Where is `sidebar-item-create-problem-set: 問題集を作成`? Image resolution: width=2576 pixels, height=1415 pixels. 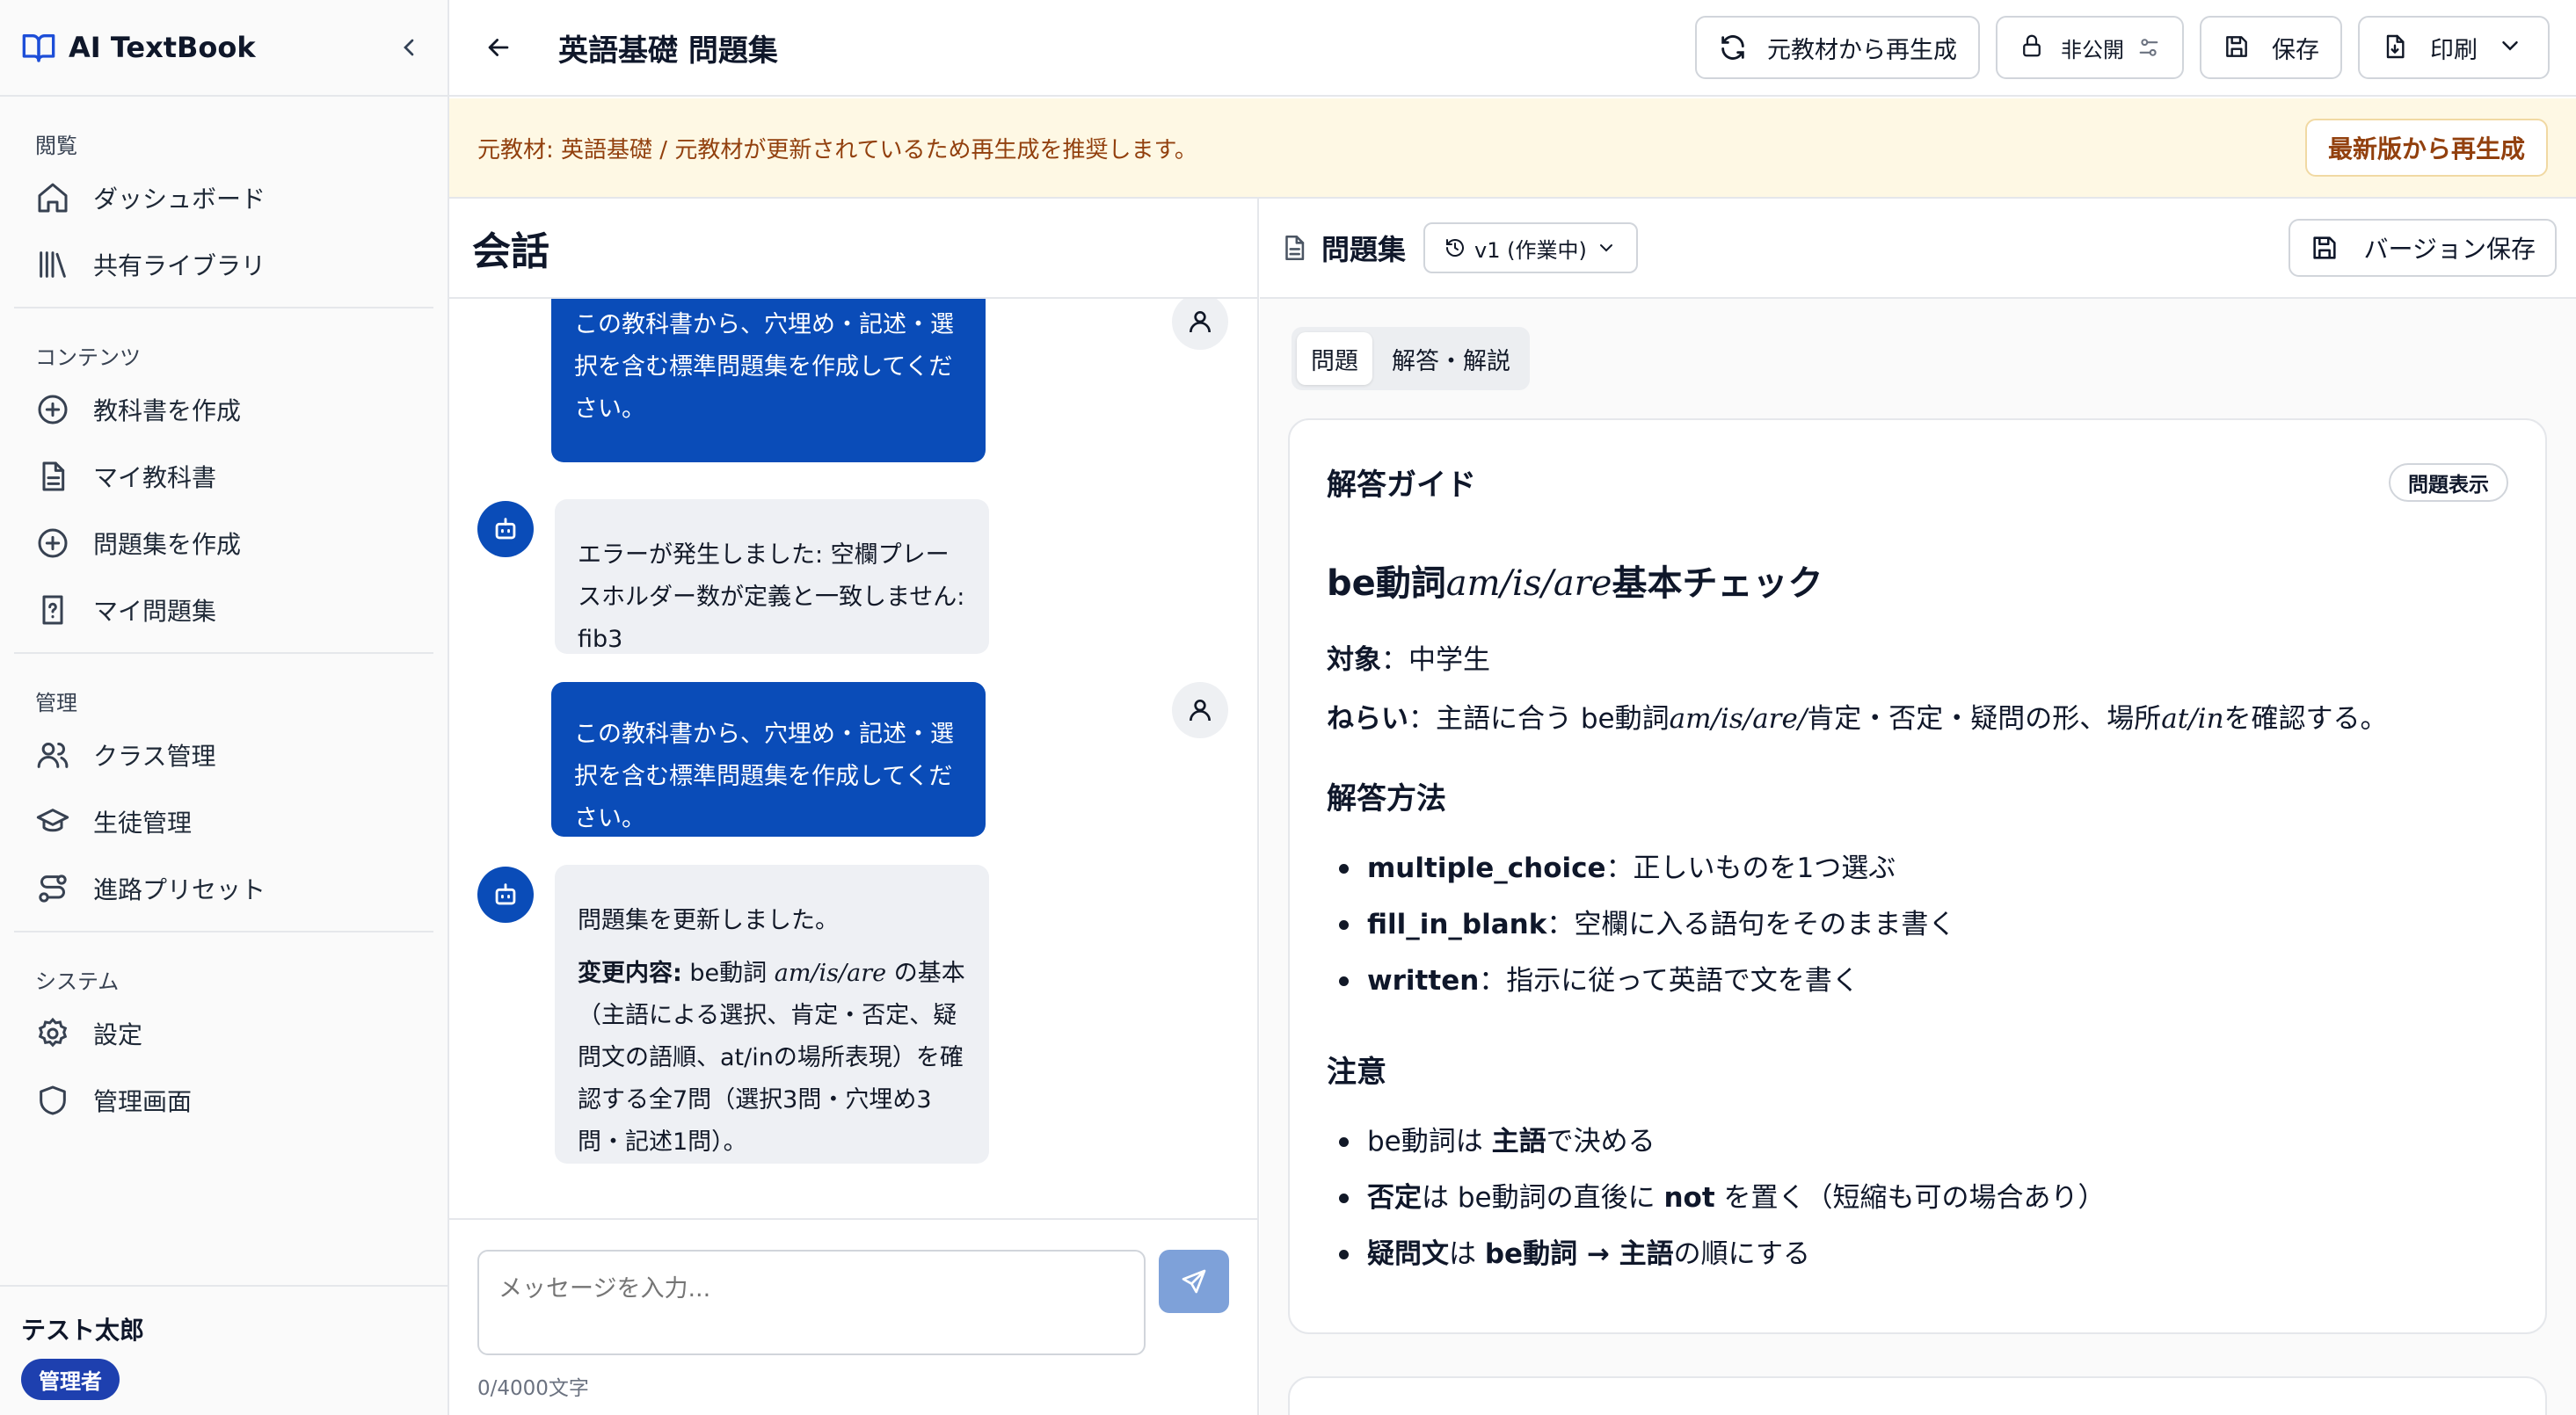
sidebar-item-create-problem-set: 問題集を作成 is located at coordinates (223, 544).